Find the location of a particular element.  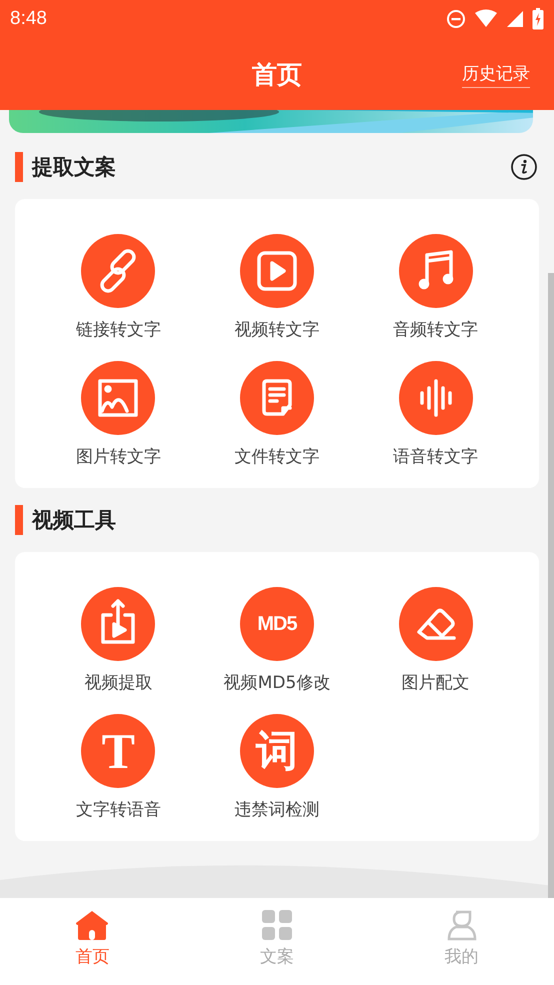

tool-button: 图片配文 is located at coordinates (435, 640).